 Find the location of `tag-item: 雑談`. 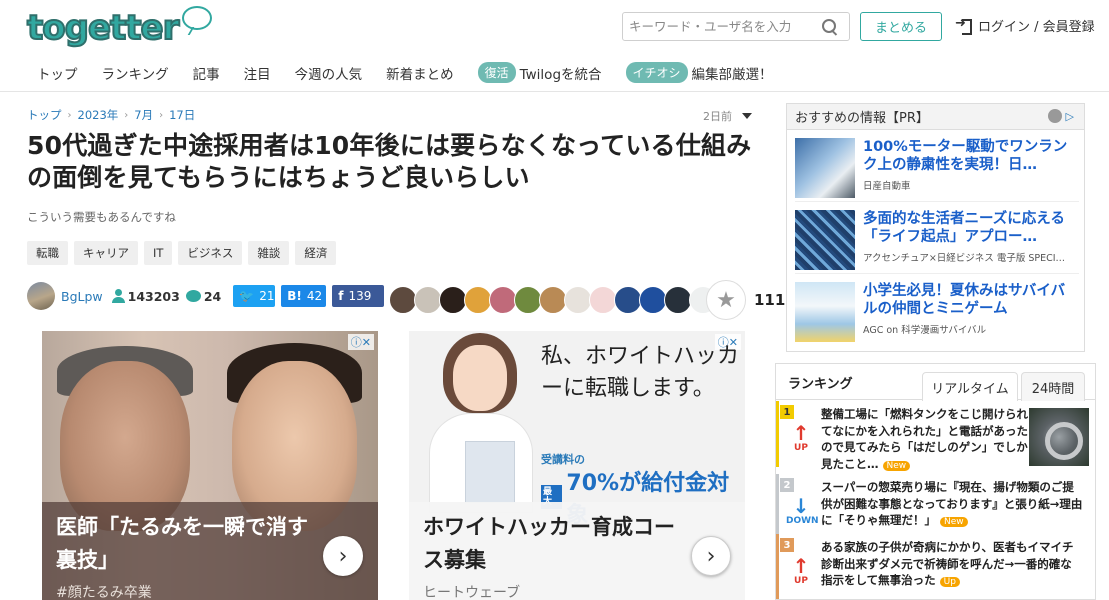

tag-item: 雑談 is located at coordinates (269, 253).